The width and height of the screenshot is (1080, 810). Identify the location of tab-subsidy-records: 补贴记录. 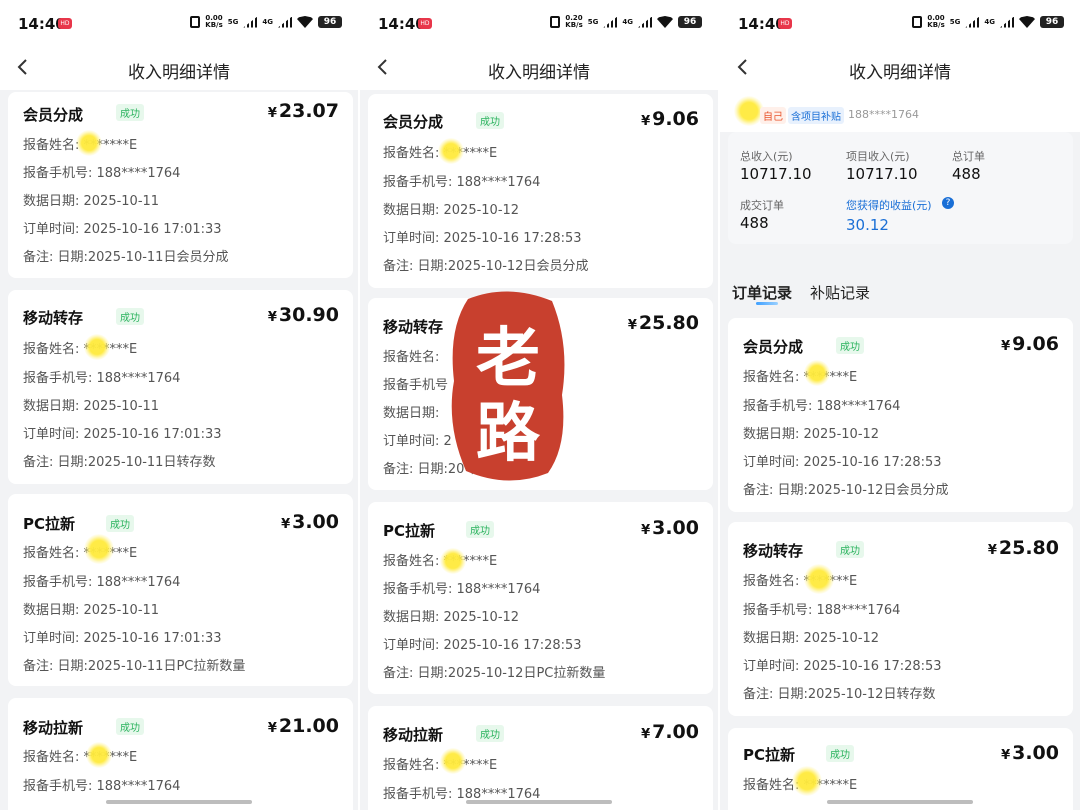
(840, 292).